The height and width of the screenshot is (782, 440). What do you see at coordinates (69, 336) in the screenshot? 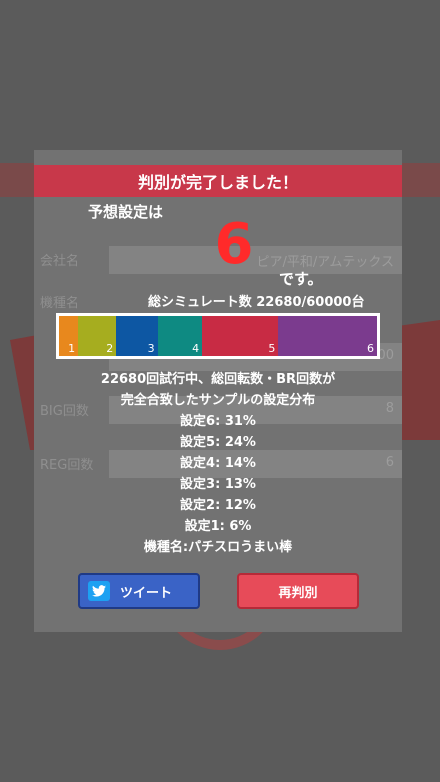
I see `distribution-segment: 1` at bounding box center [69, 336].